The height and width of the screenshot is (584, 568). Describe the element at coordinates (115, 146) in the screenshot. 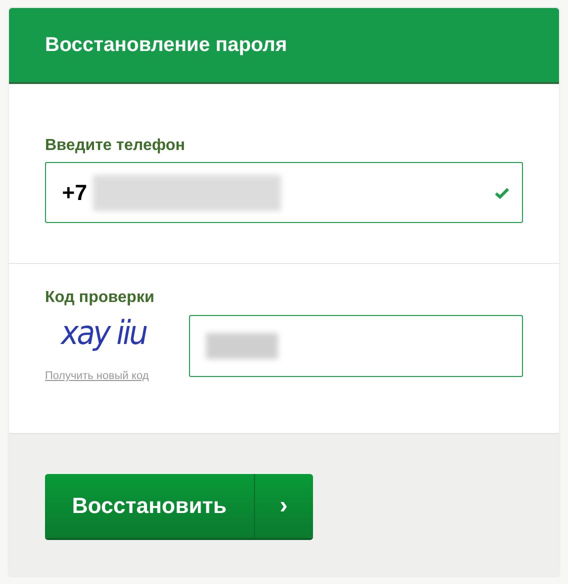

I see `field-label: Введите телефон` at that location.